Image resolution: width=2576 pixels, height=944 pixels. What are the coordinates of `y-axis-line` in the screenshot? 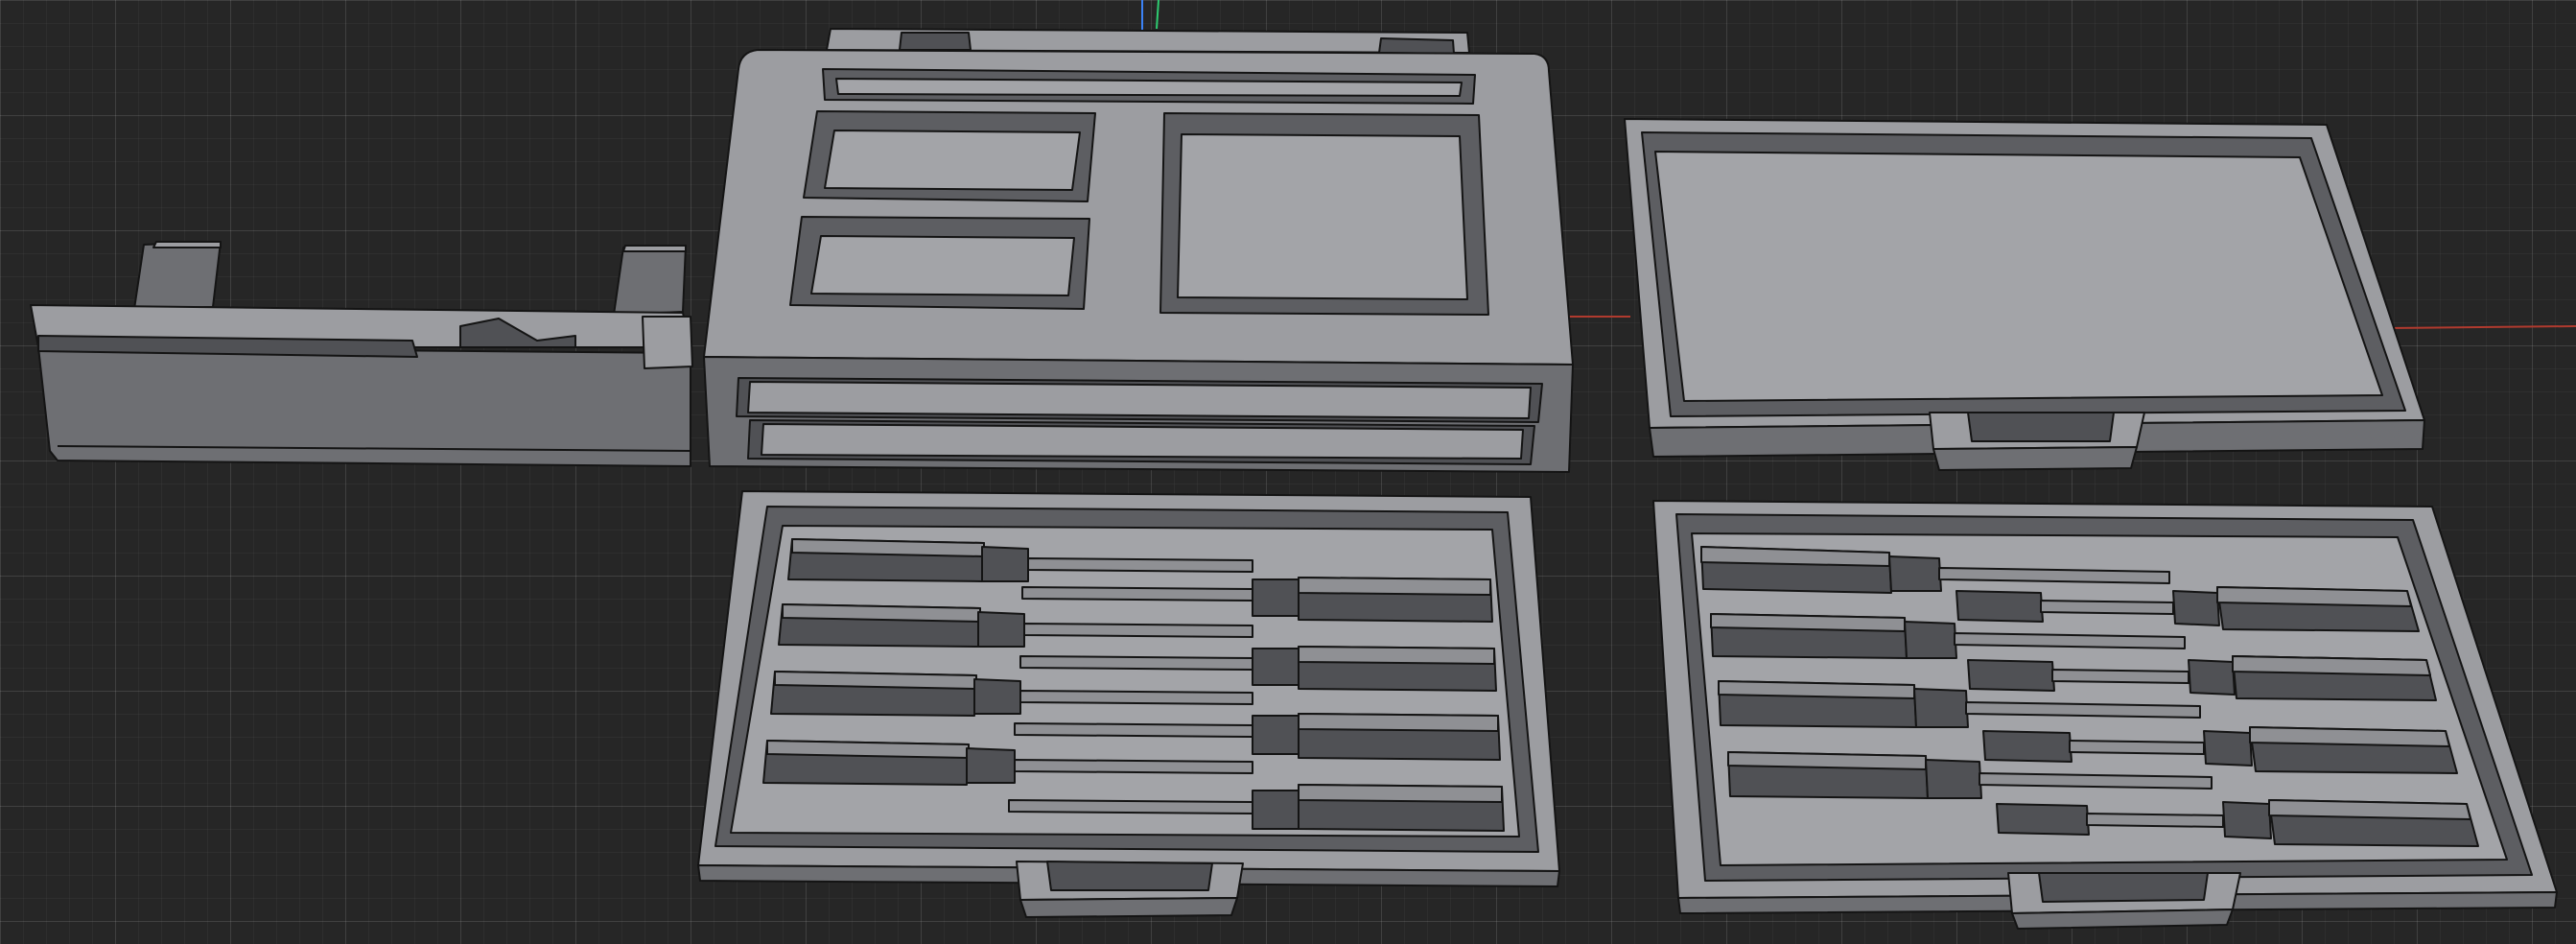 It's located at (1157, 15).